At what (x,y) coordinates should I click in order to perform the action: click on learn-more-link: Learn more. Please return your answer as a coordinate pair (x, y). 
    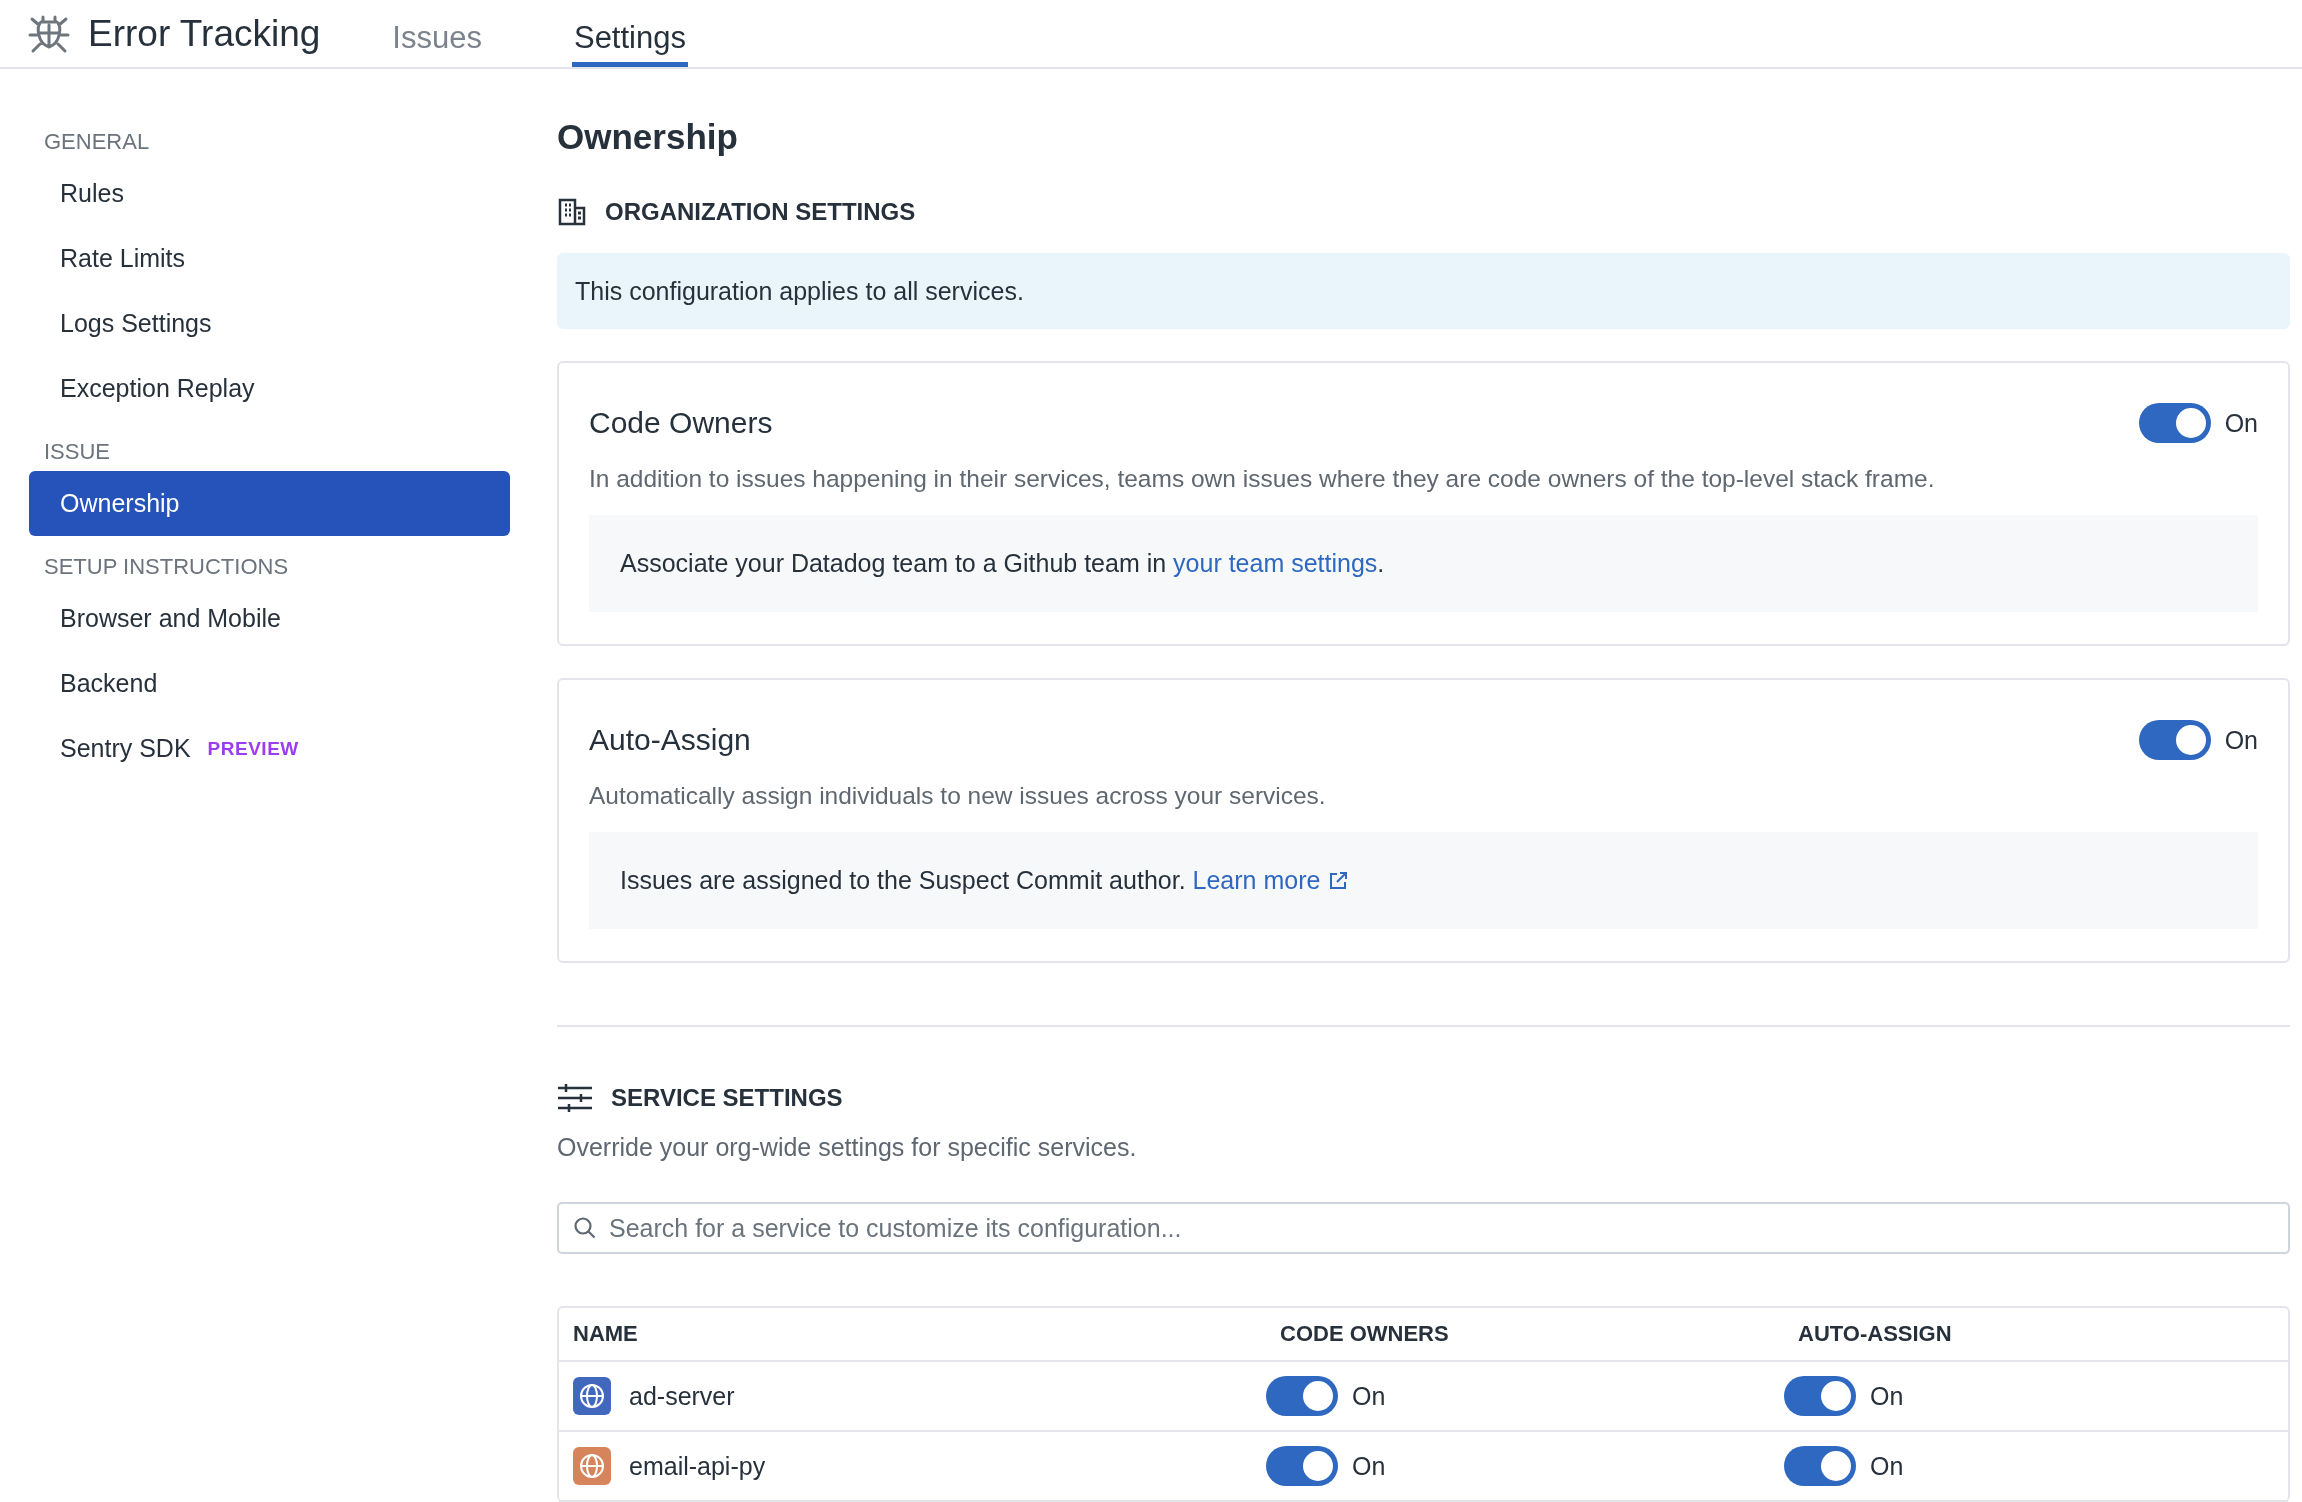
    Looking at the image, I should click on (1270, 880).